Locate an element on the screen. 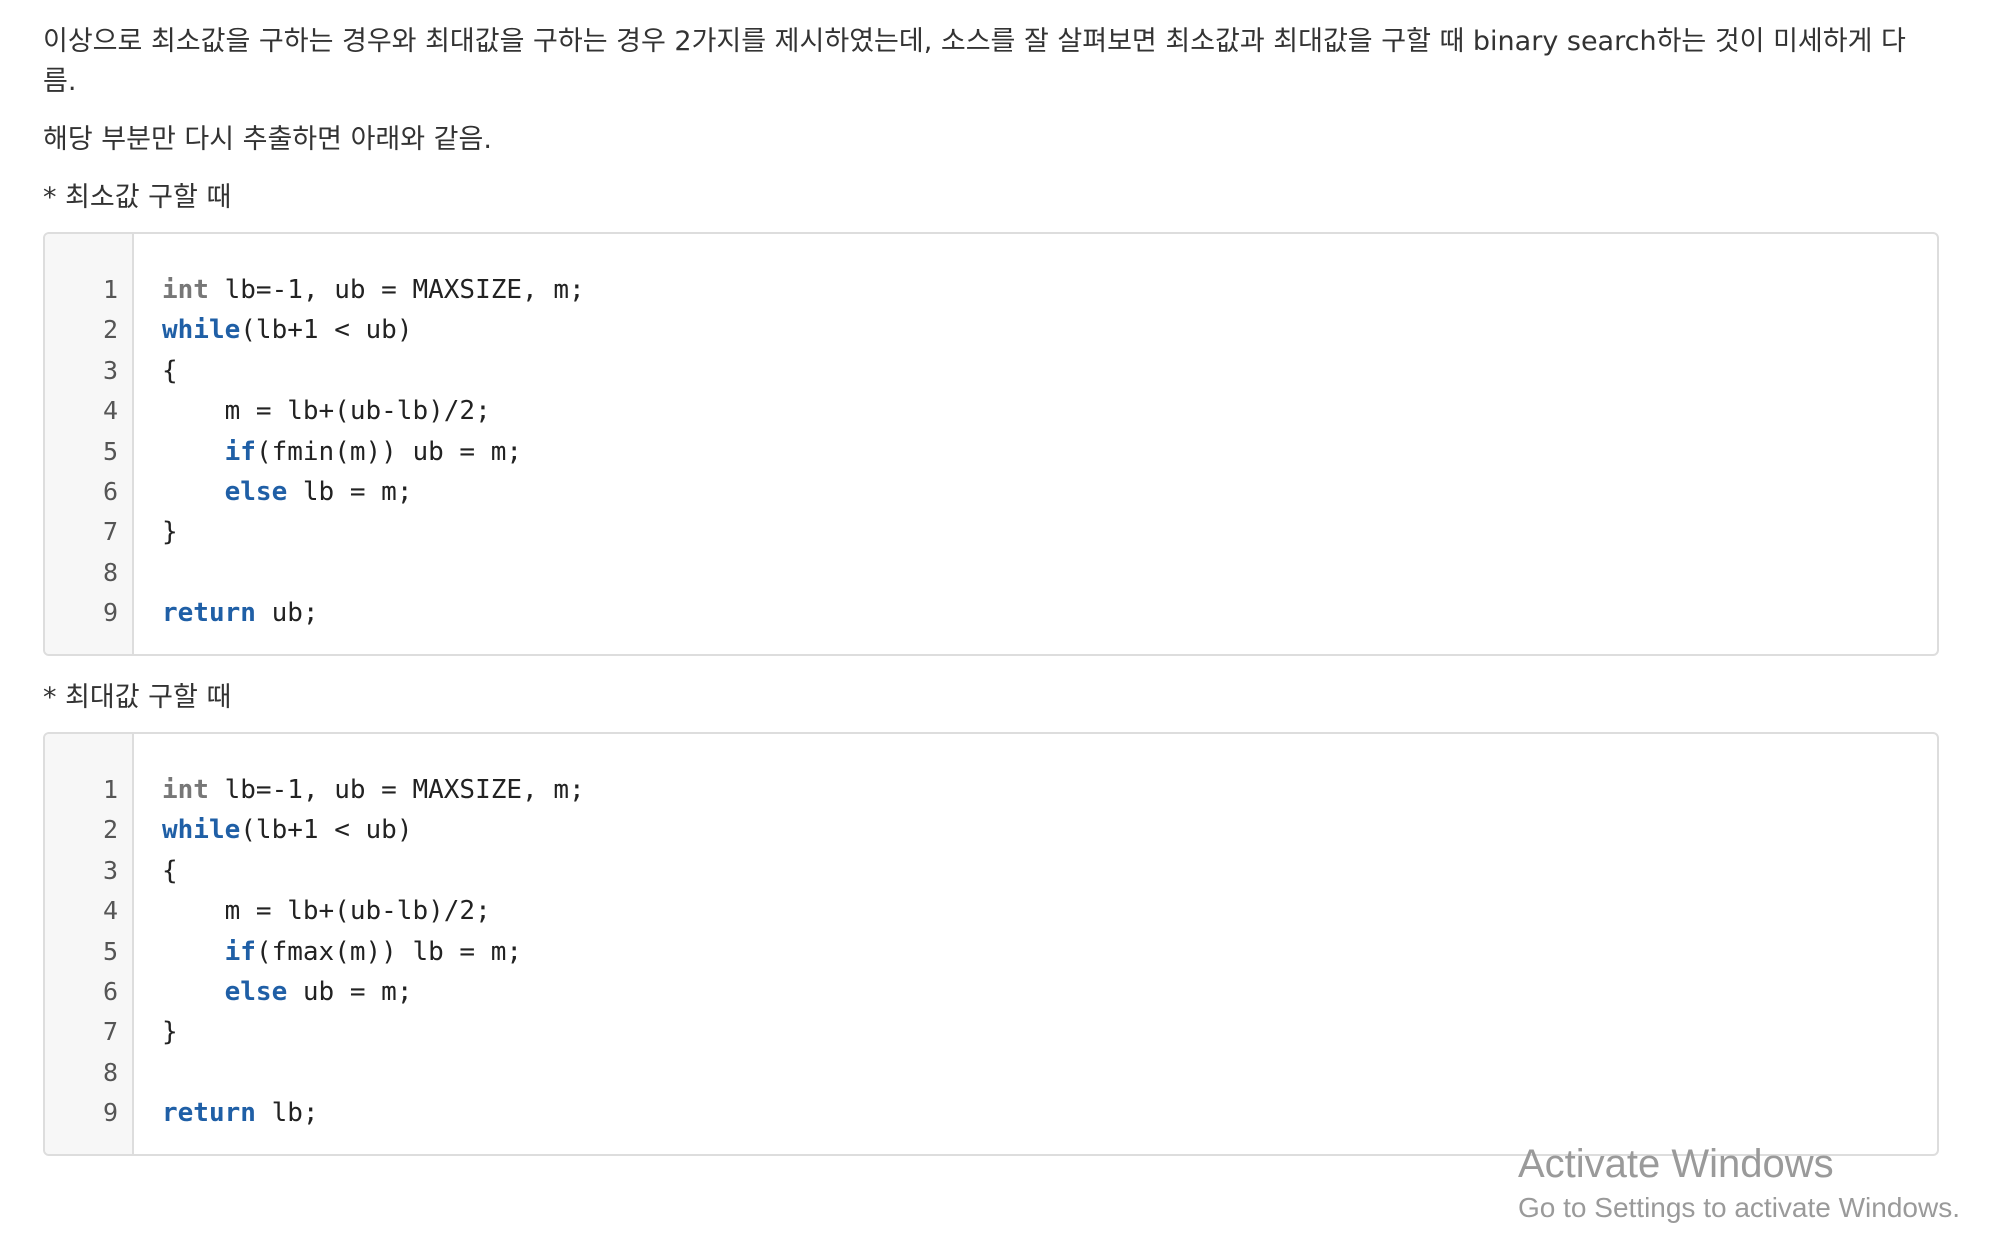  min-case-label: * 최소값 구할 때 is located at coordinates (137, 197).